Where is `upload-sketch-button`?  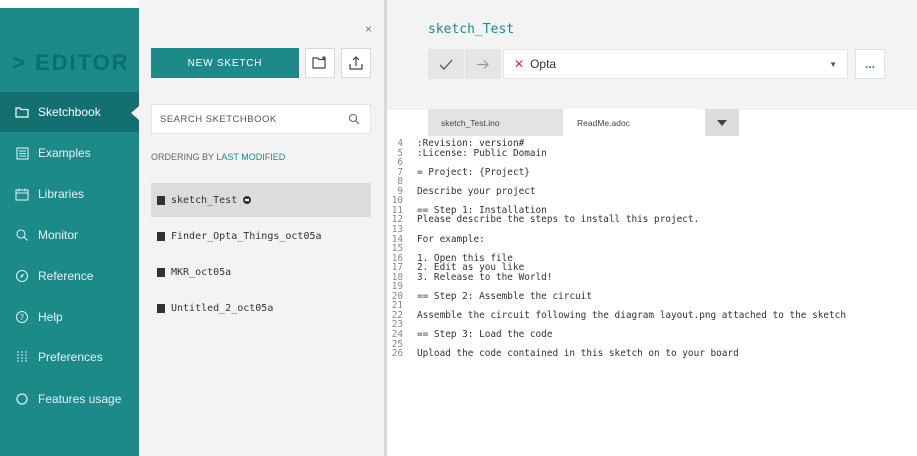 upload-sketch-button is located at coordinates (483, 64).